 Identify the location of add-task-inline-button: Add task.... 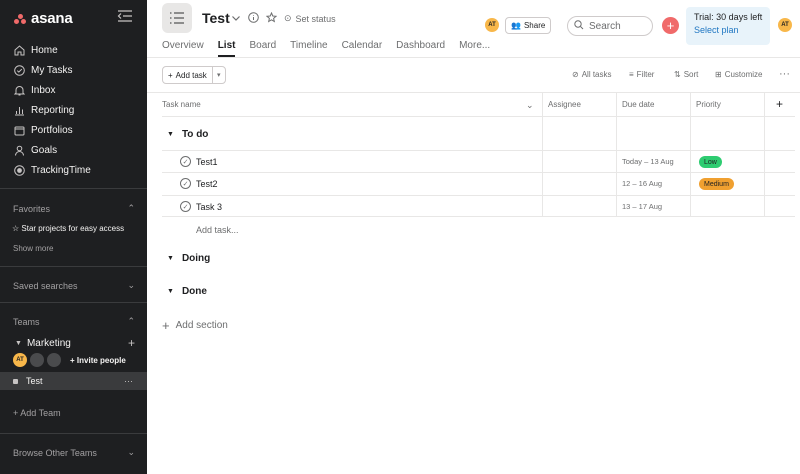
(217, 230).